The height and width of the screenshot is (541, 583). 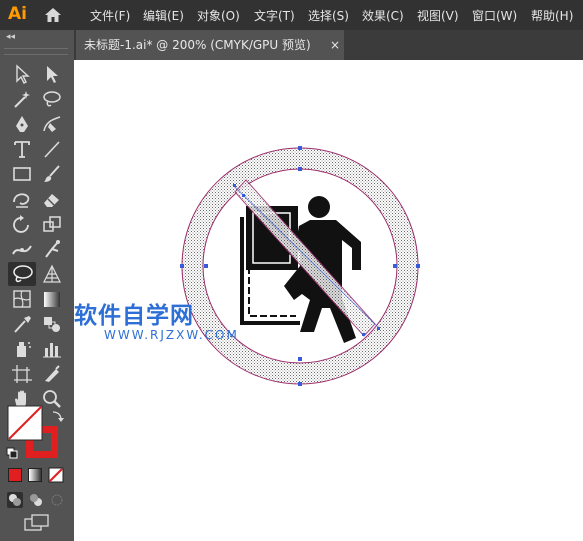 What do you see at coordinates (36, 500) in the screenshot?
I see `draw-behind-icon` at bounding box center [36, 500].